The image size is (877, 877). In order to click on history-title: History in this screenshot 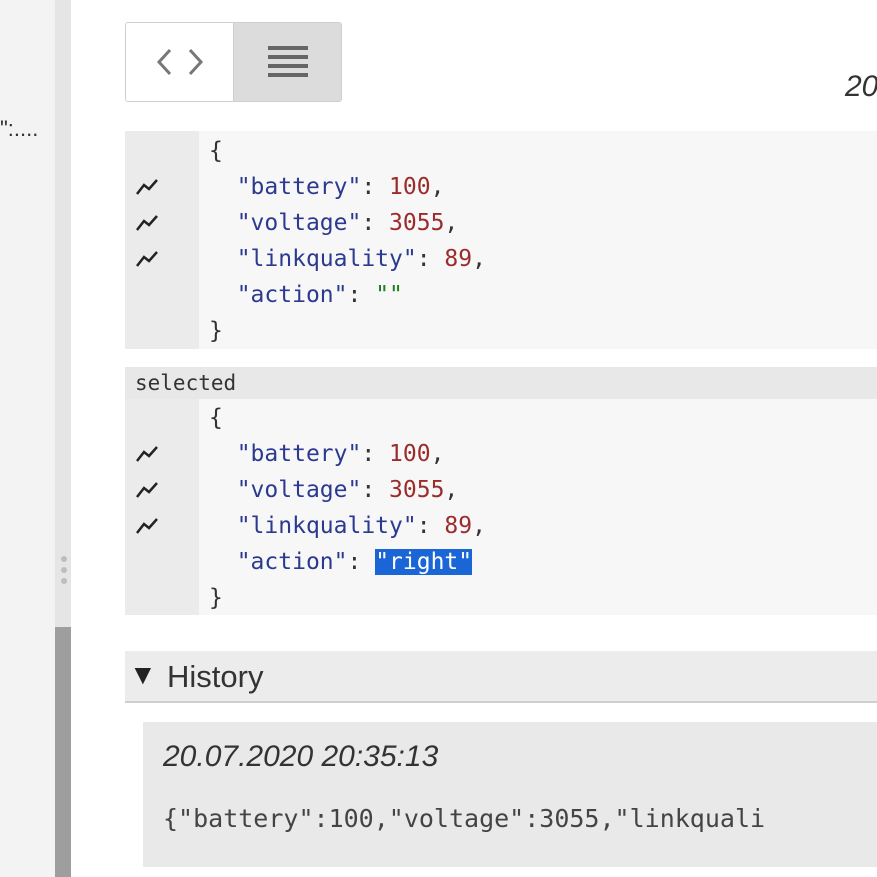, I will do `click(215, 676)`.